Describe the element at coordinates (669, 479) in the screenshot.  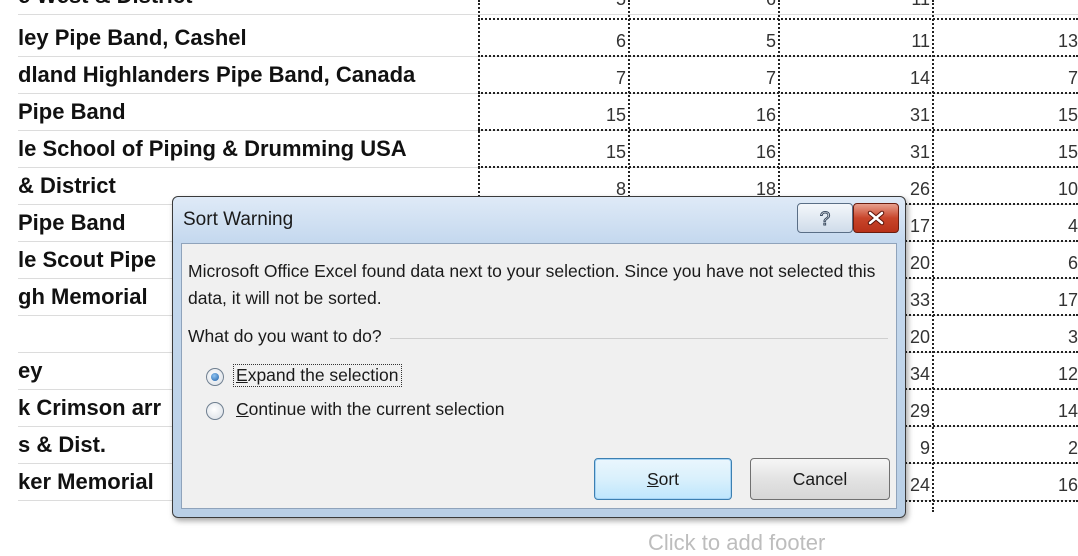
I see `sort-button-label: ort` at that location.